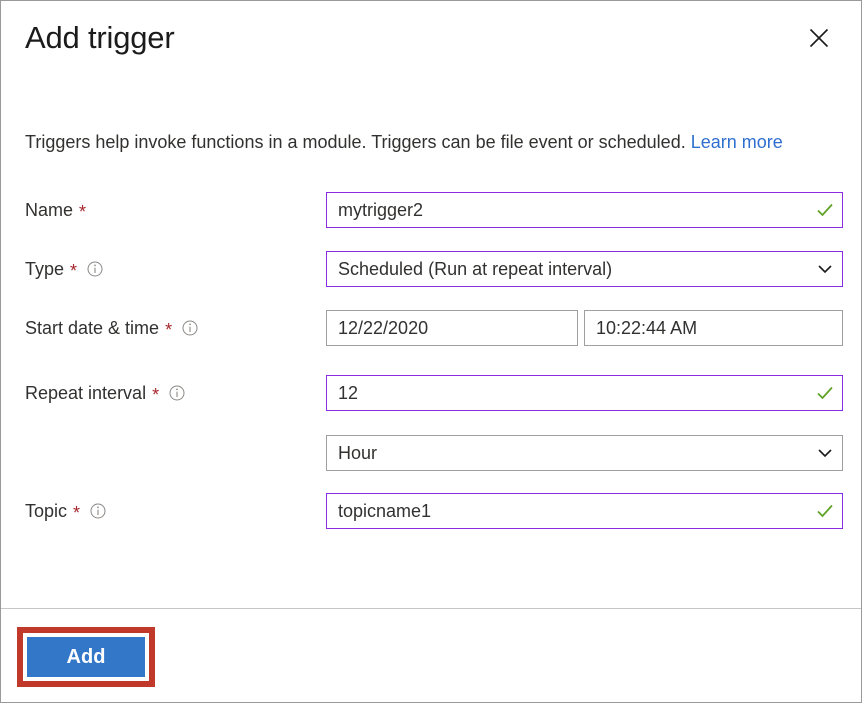  Describe the element at coordinates (584, 453) in the screenshot. I see `repeat-unit-dropdown: Hour` at that location.